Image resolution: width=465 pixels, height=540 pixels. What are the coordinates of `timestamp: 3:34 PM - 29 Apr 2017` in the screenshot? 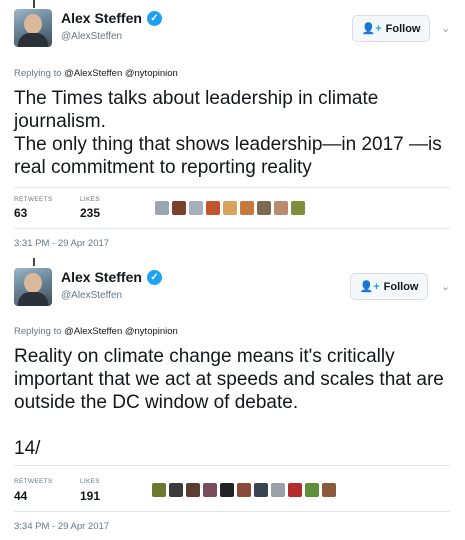 It's located at (61, 526).